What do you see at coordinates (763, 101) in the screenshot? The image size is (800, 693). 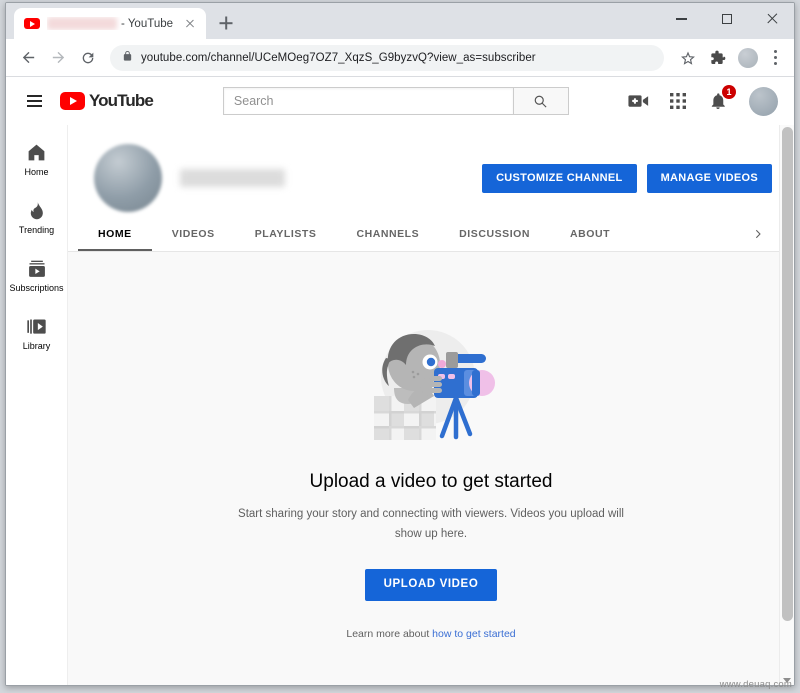 I see `account-avatar` at bounding box center [763, 101].